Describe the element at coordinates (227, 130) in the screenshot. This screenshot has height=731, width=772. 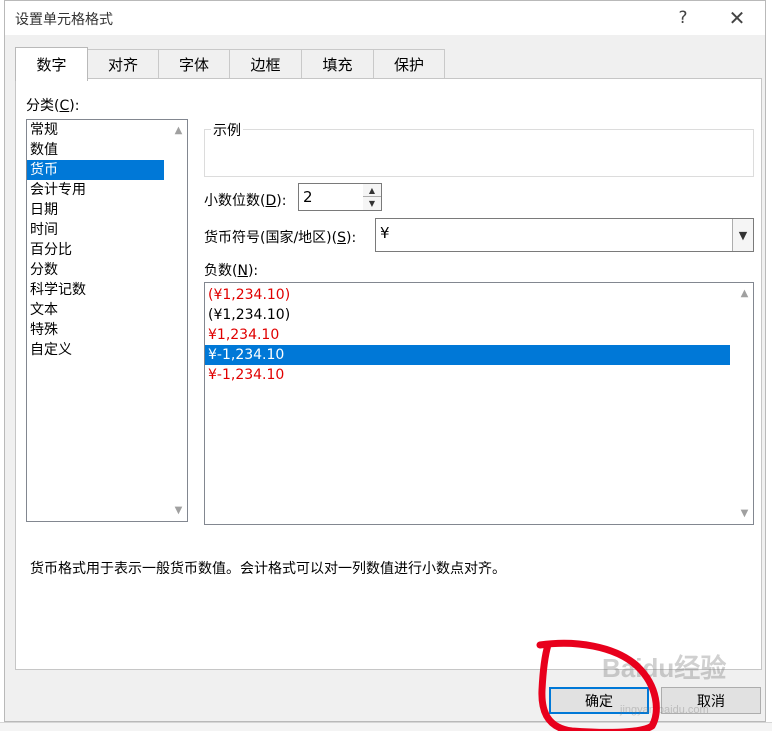
I see `sample-label: 示例` at that location.